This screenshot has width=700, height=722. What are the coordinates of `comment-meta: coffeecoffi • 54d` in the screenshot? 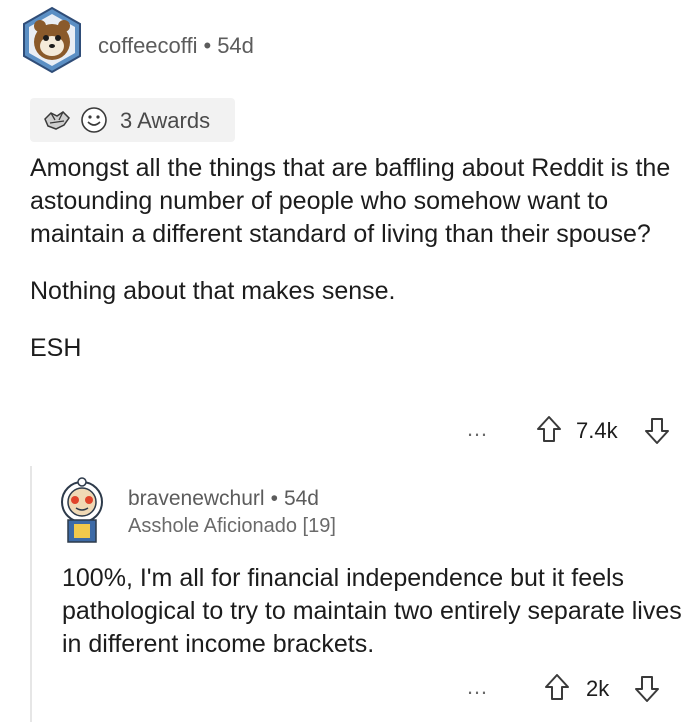 It's located at (176, 46).